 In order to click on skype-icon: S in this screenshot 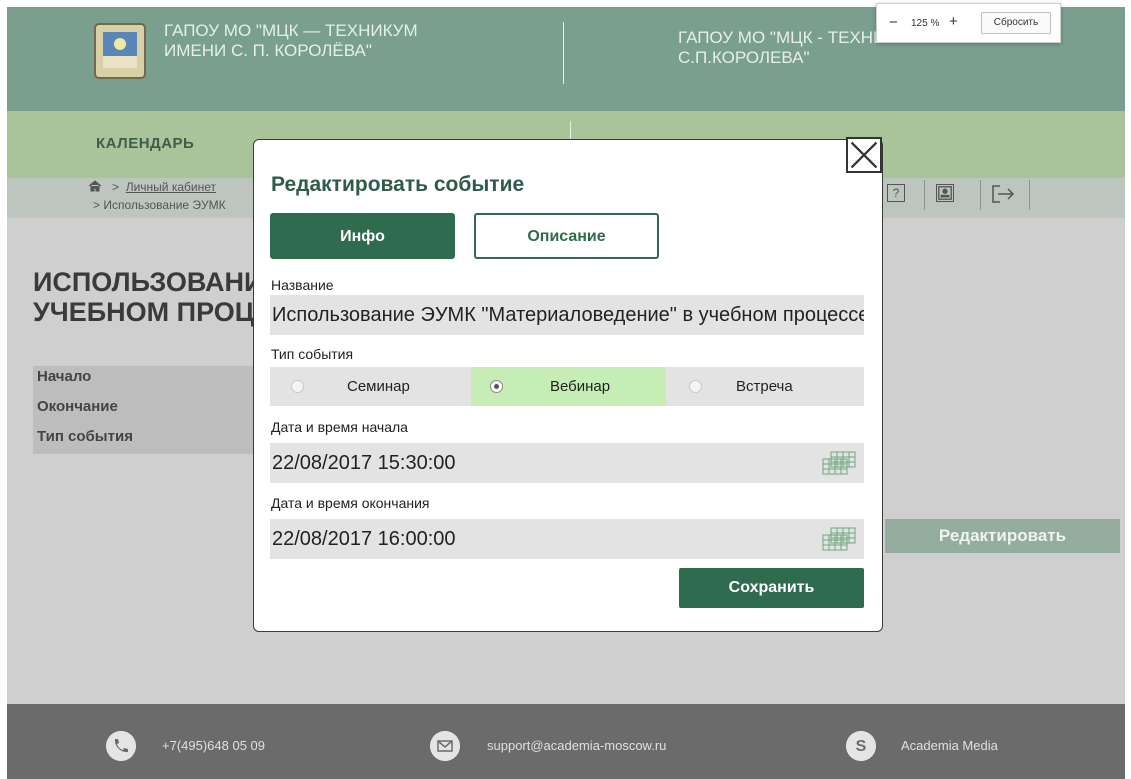, I will do `click(861, 746)`.